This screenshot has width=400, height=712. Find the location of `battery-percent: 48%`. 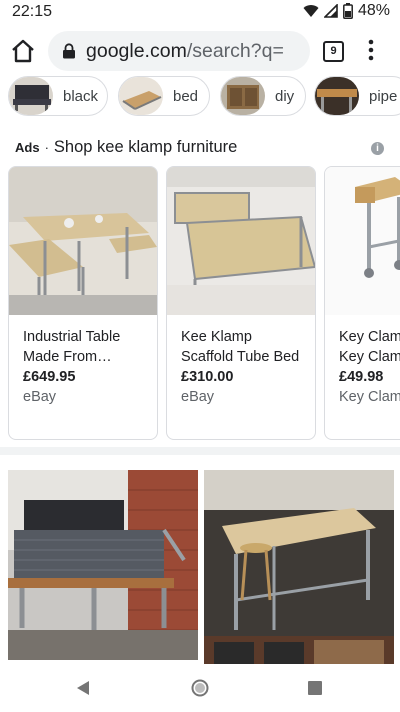

battery-percent: 48% is located at coordinates (373, 10).